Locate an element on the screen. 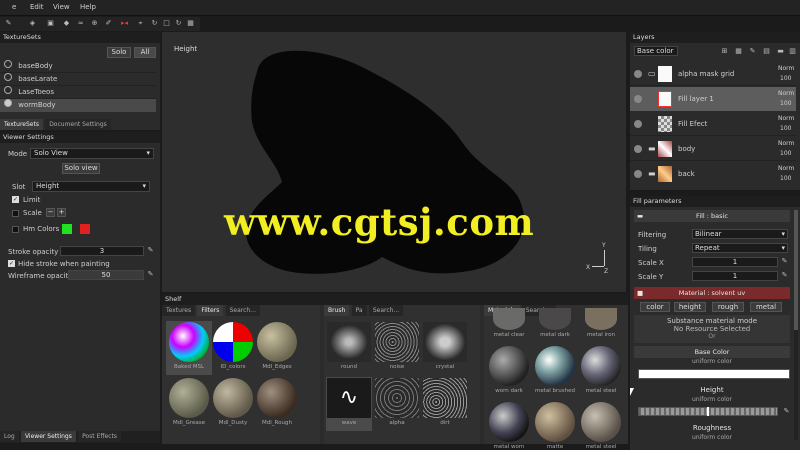 The image size is (800, 450). shelf-item: Mdl_Dusty is located at coordinates (233, 404).